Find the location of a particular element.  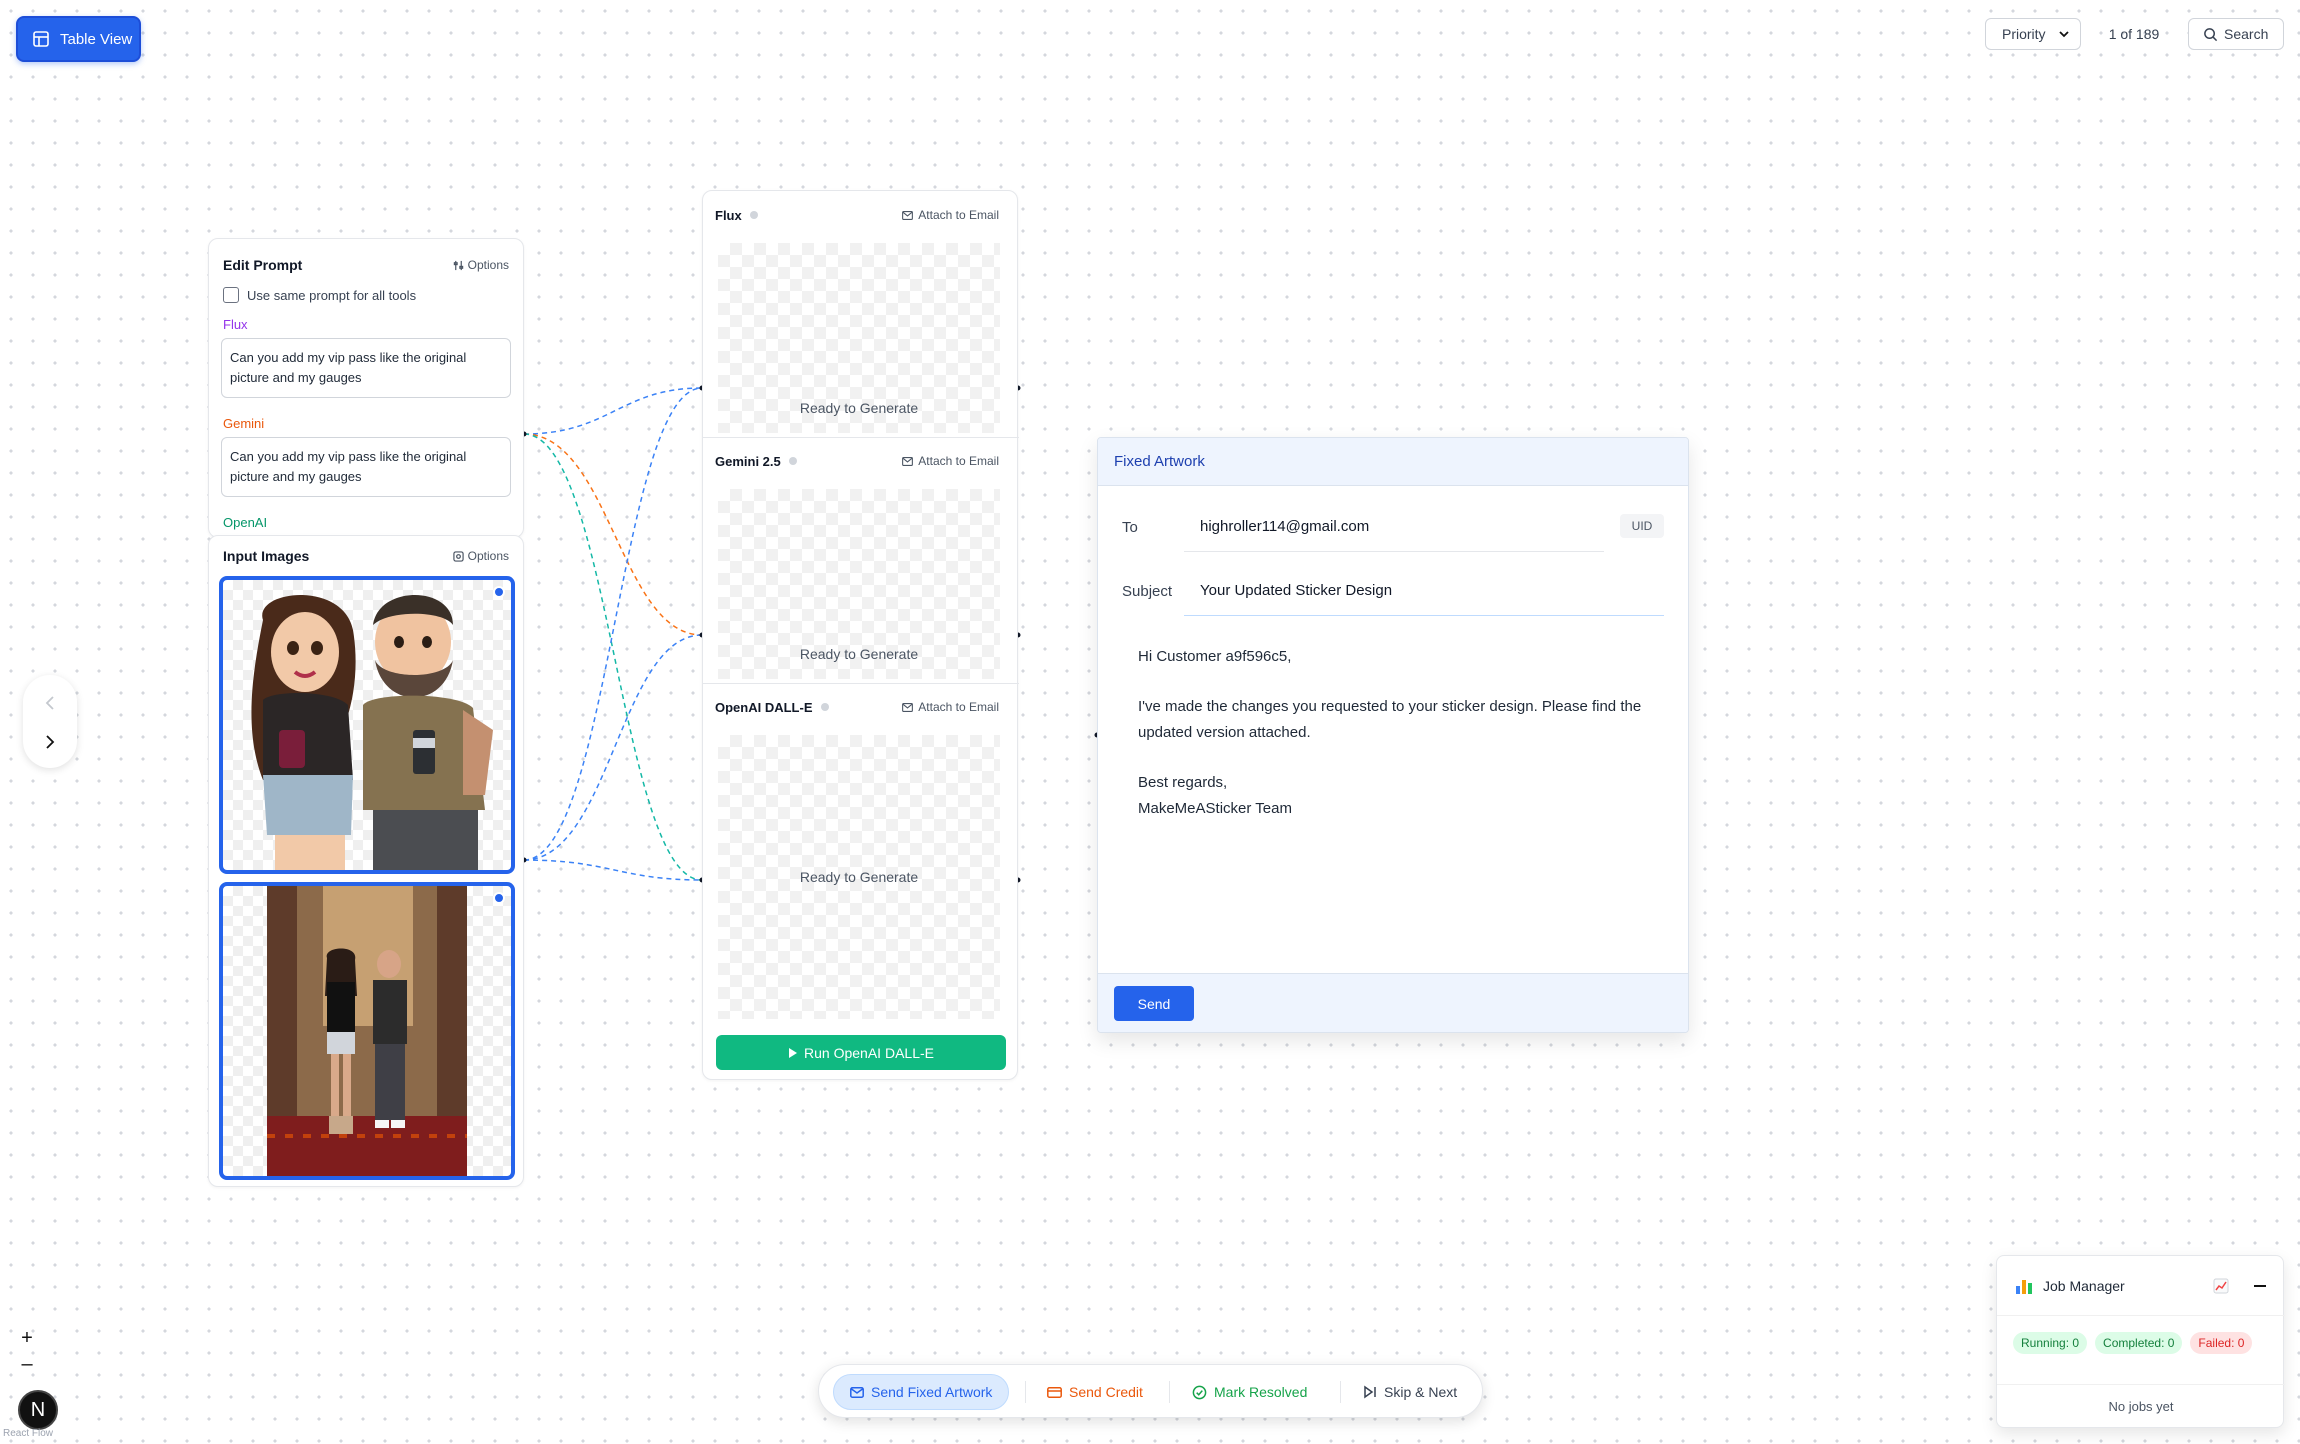

skip-next-button: Skip & Next is located at coordinates (1410, 1392).